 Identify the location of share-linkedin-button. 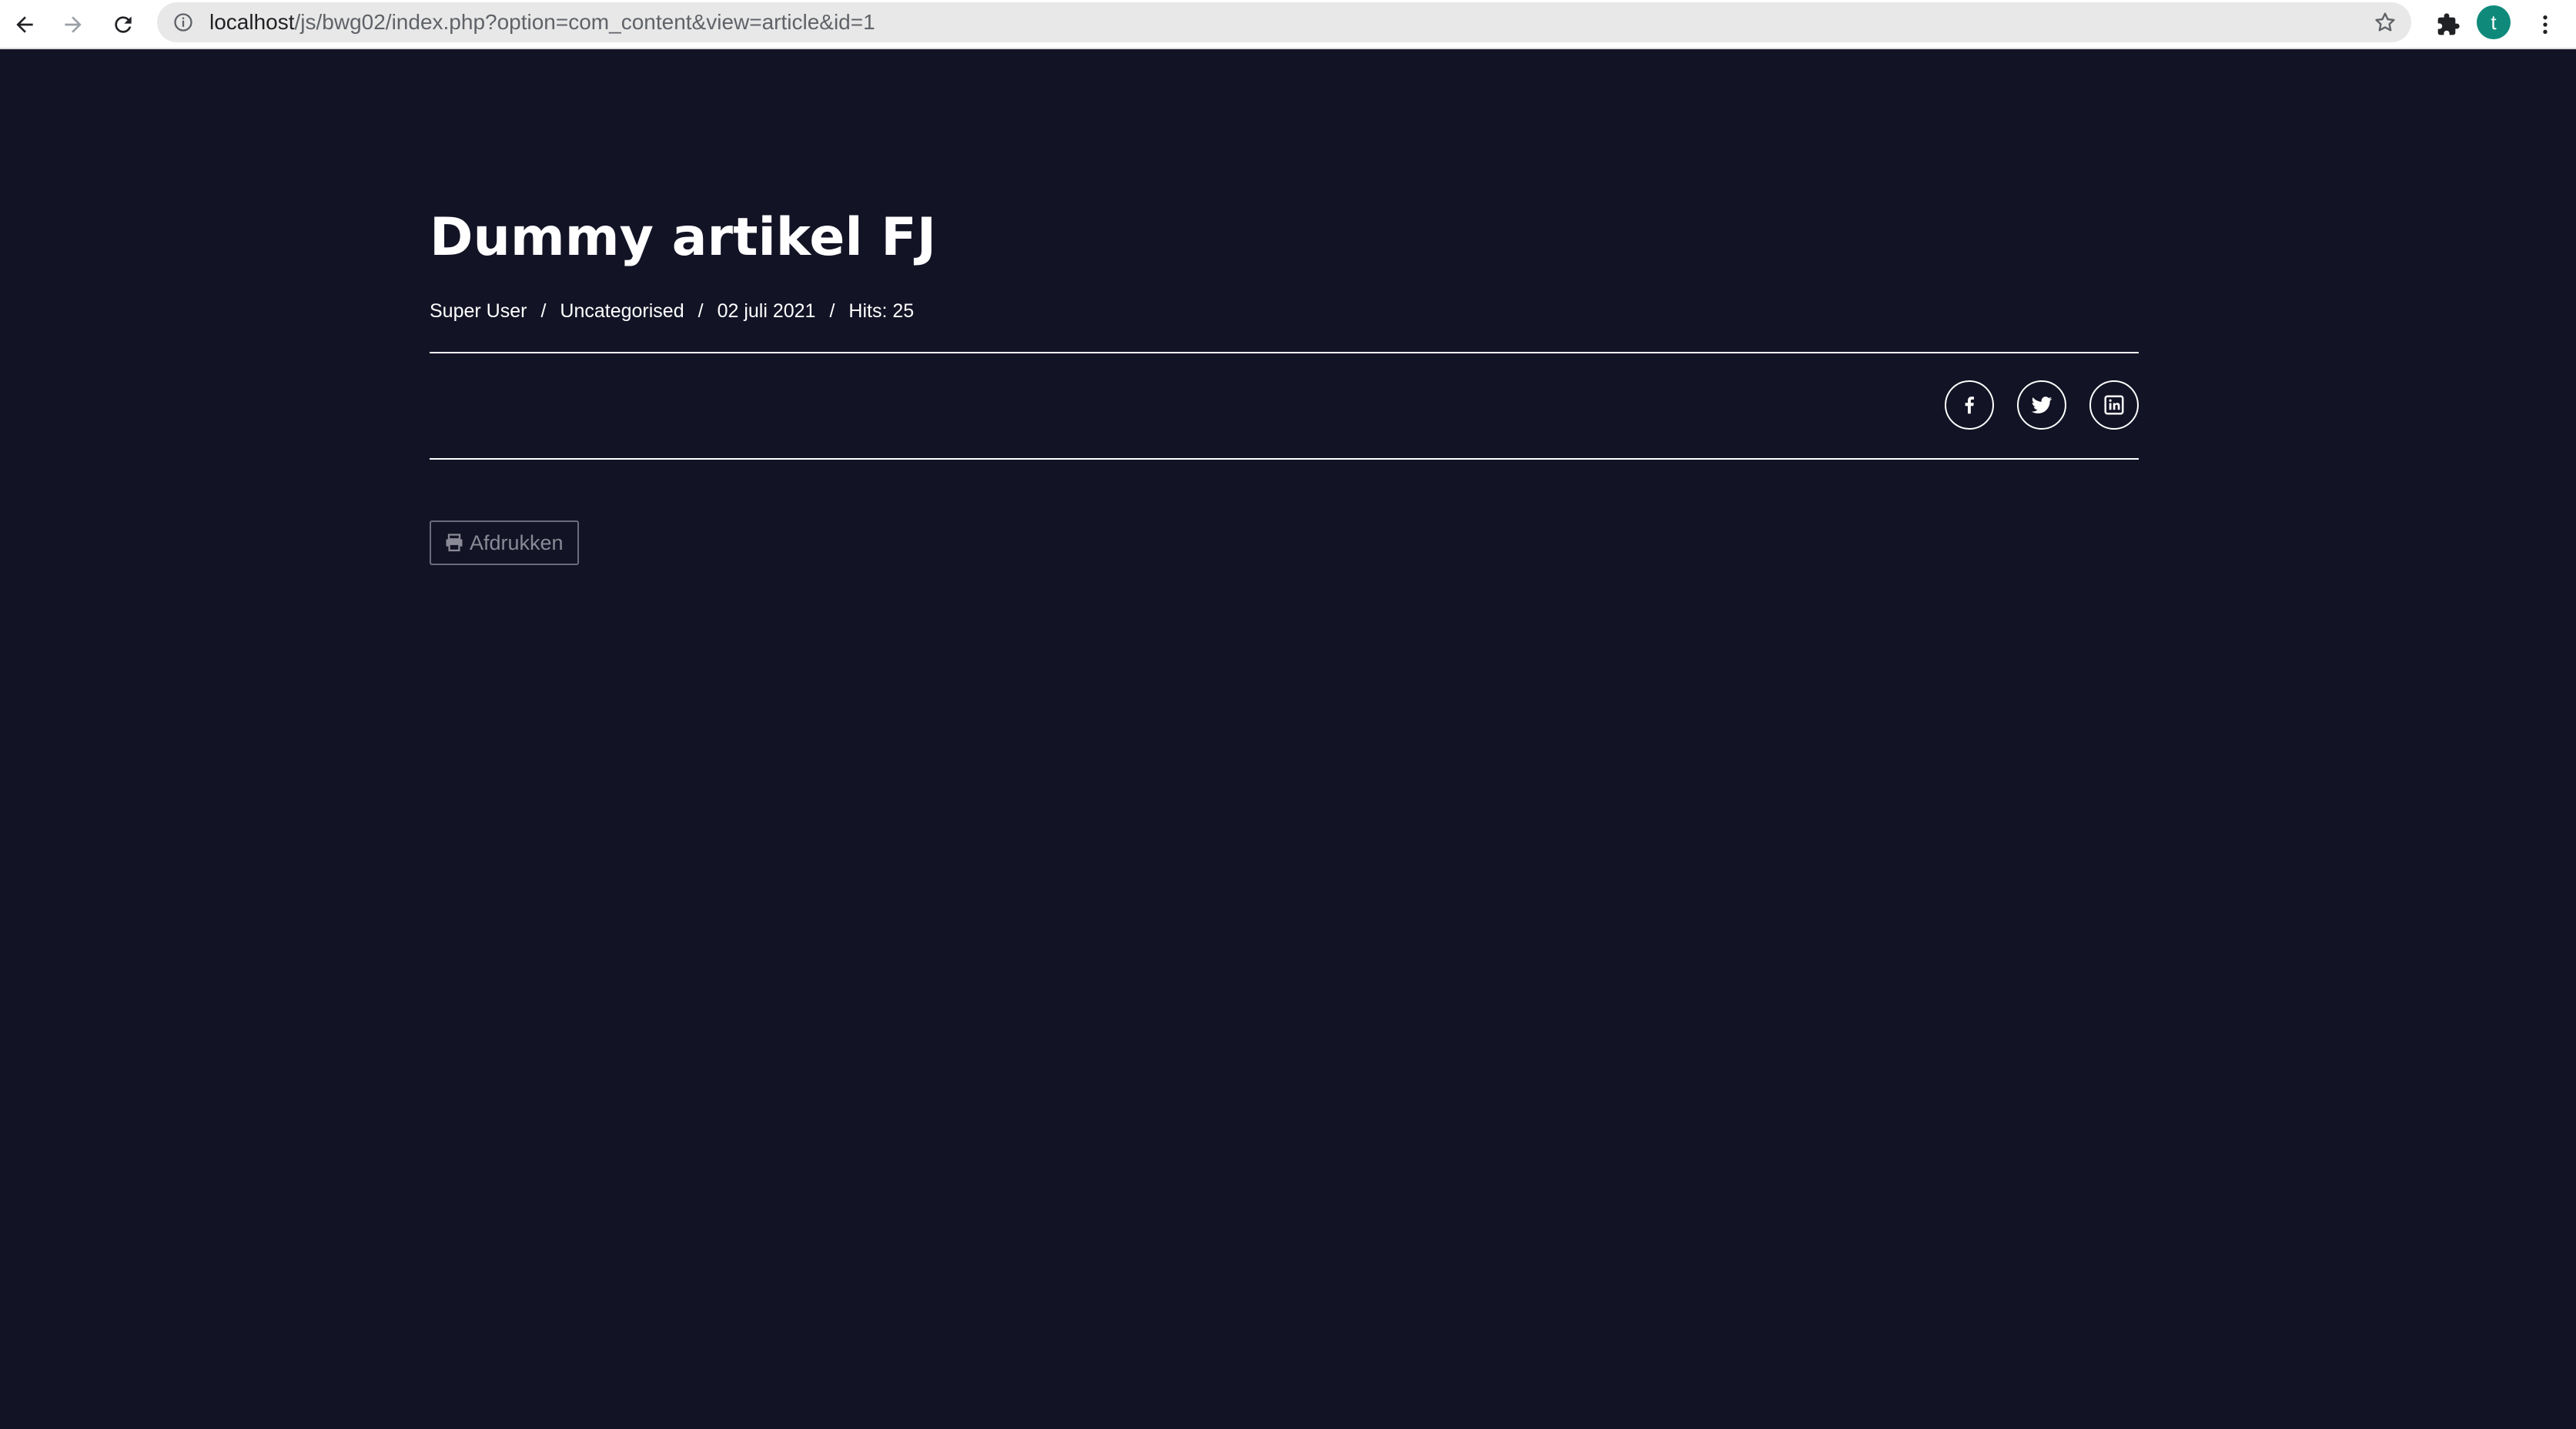
(2114, 405).